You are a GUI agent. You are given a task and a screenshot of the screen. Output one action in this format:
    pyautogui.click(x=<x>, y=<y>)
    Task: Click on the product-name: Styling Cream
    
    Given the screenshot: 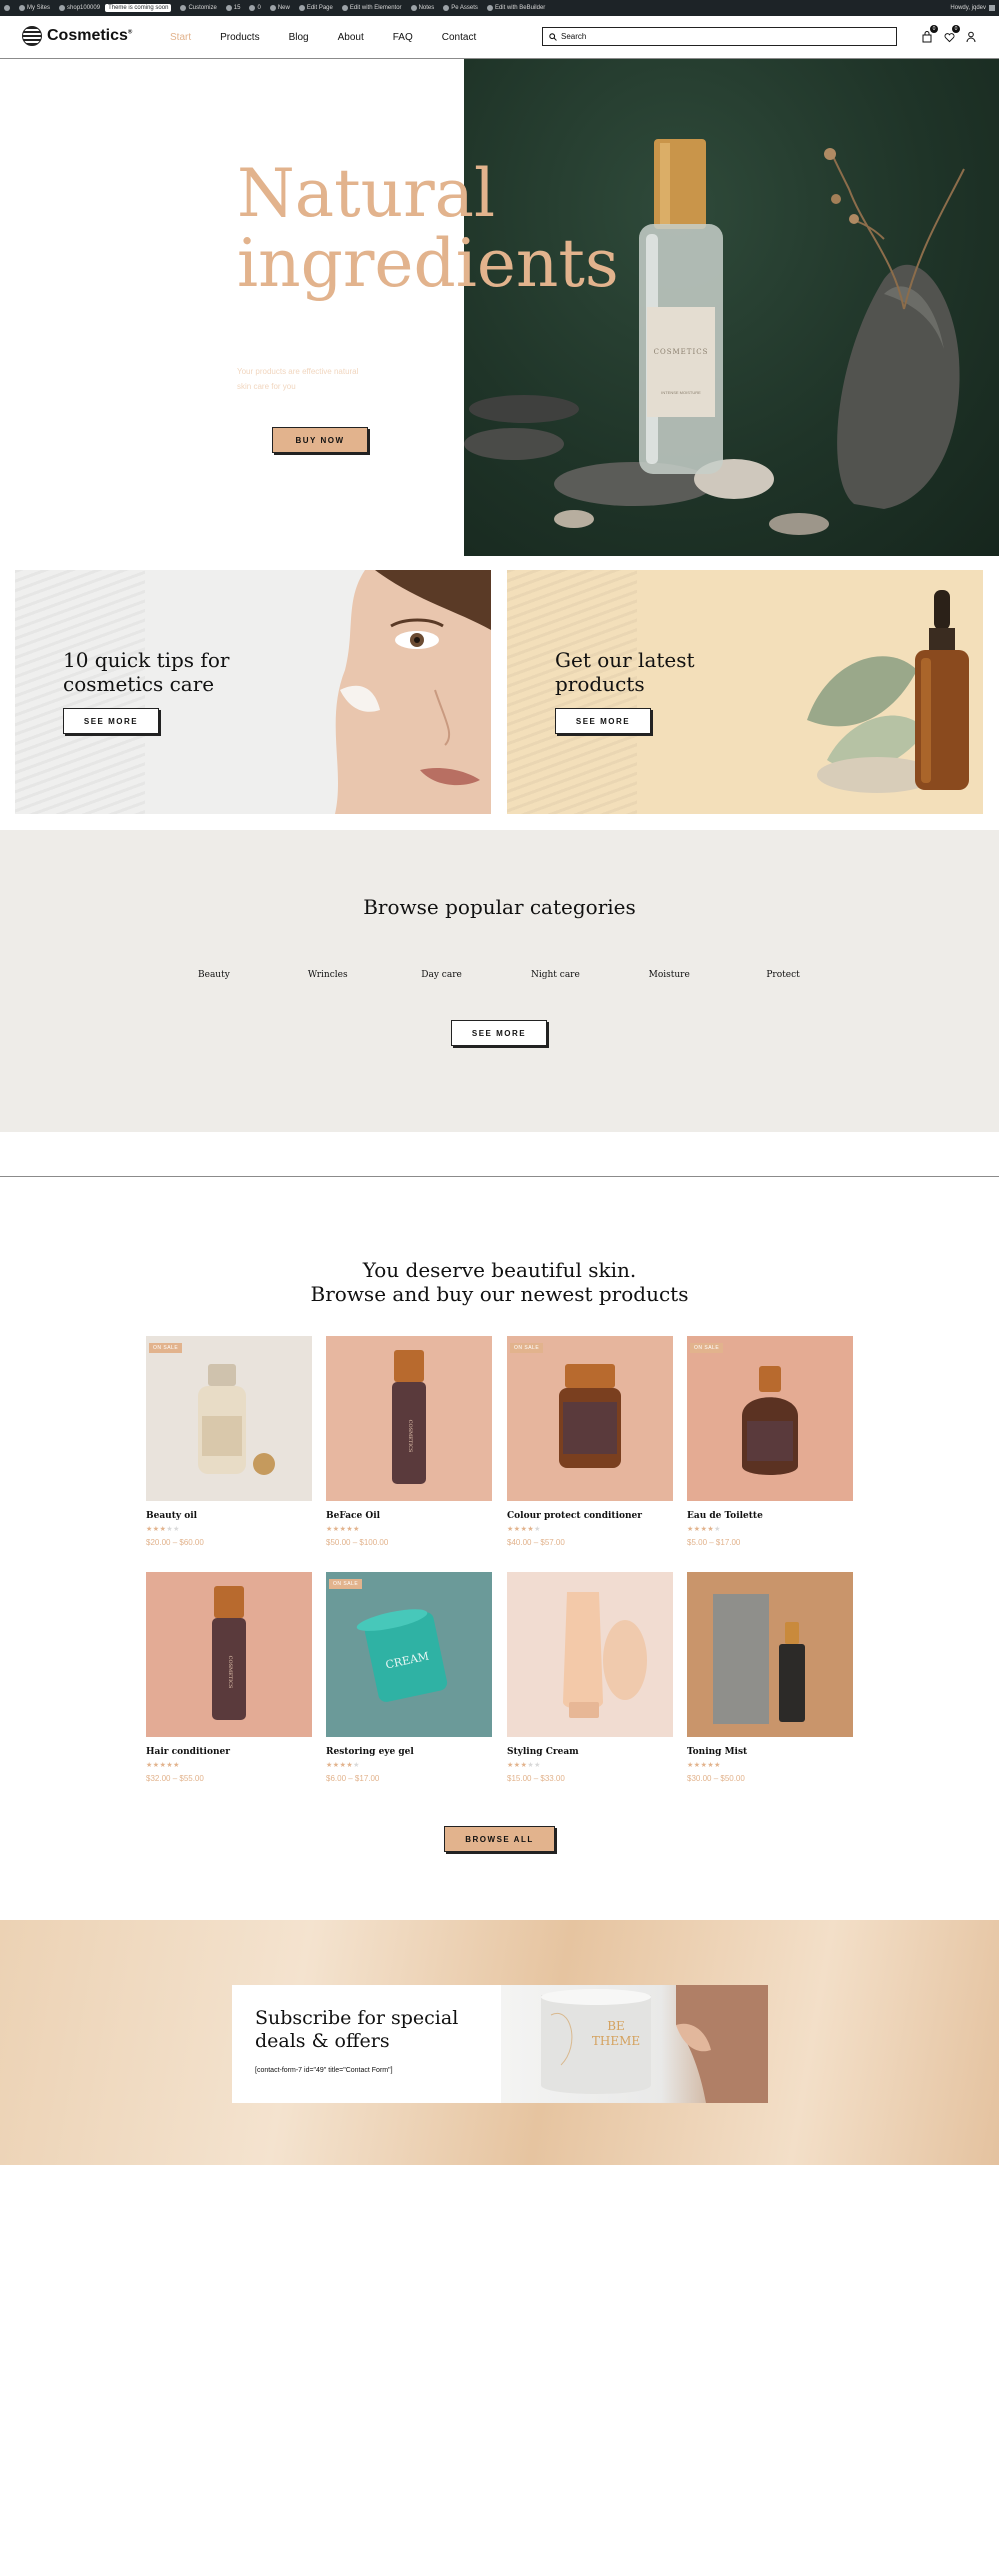 What is the action you would take?
    pyautogui.click(x=590, y=1752)
    